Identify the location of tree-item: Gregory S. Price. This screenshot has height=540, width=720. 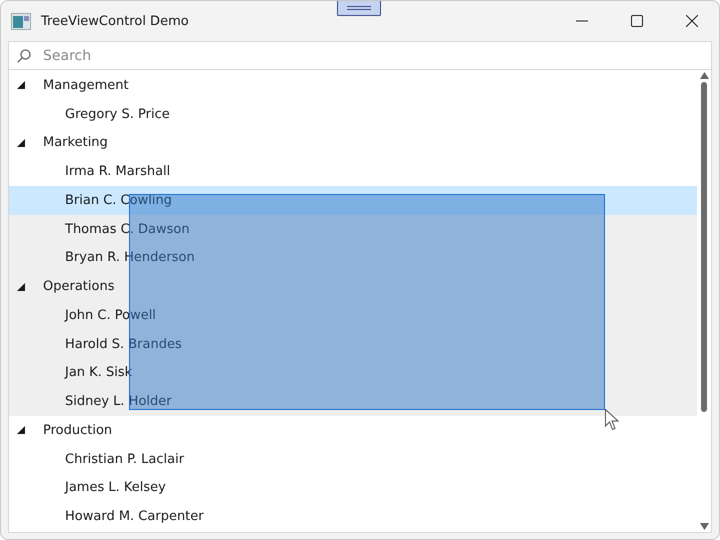
(353, 114).